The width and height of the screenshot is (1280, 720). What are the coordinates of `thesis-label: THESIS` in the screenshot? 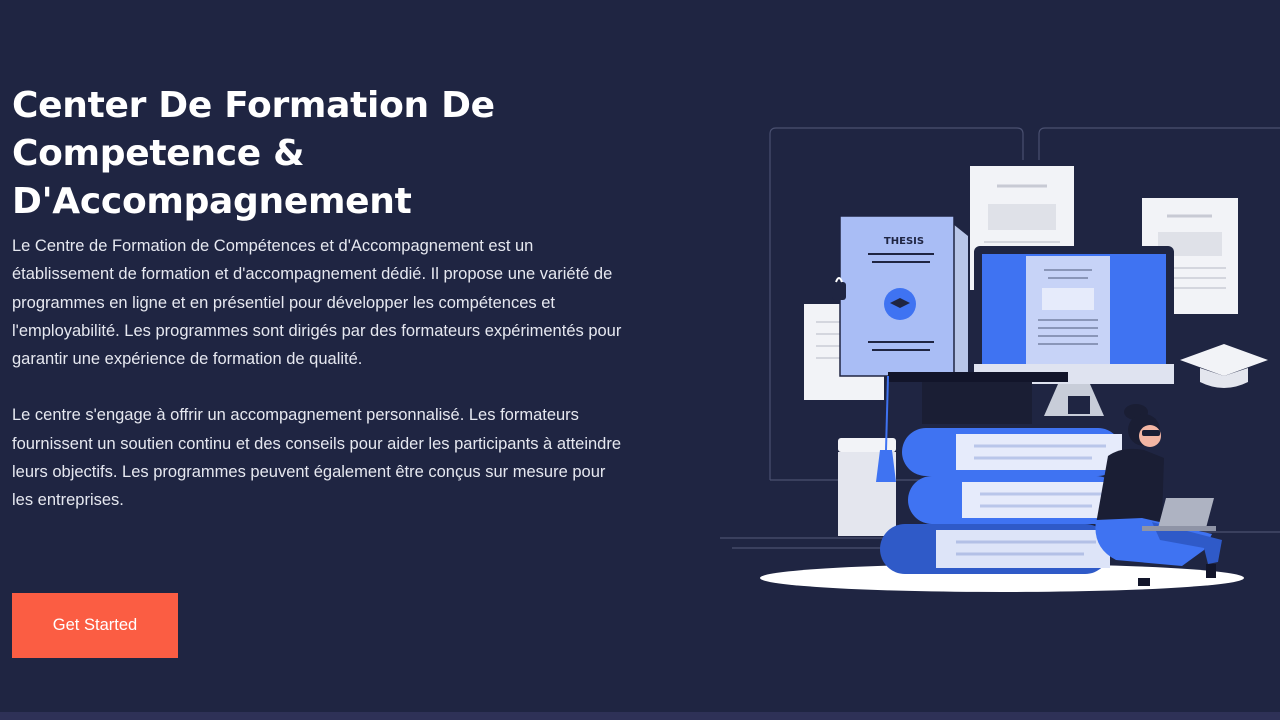 It's located at (904, 241).